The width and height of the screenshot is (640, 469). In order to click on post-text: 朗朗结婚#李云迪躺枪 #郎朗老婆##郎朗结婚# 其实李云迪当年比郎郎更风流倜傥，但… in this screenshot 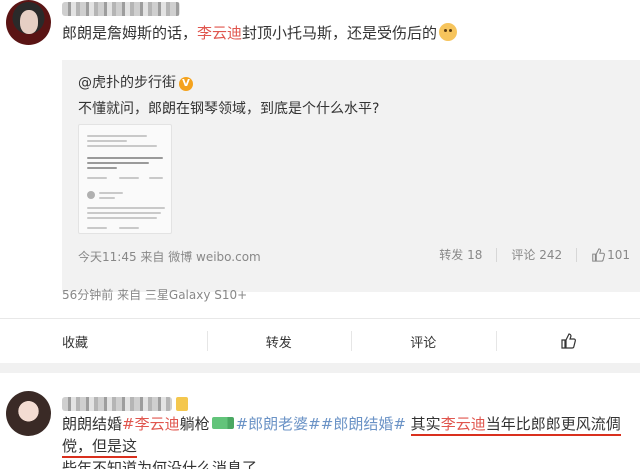, I will do `click(351, 441)`.